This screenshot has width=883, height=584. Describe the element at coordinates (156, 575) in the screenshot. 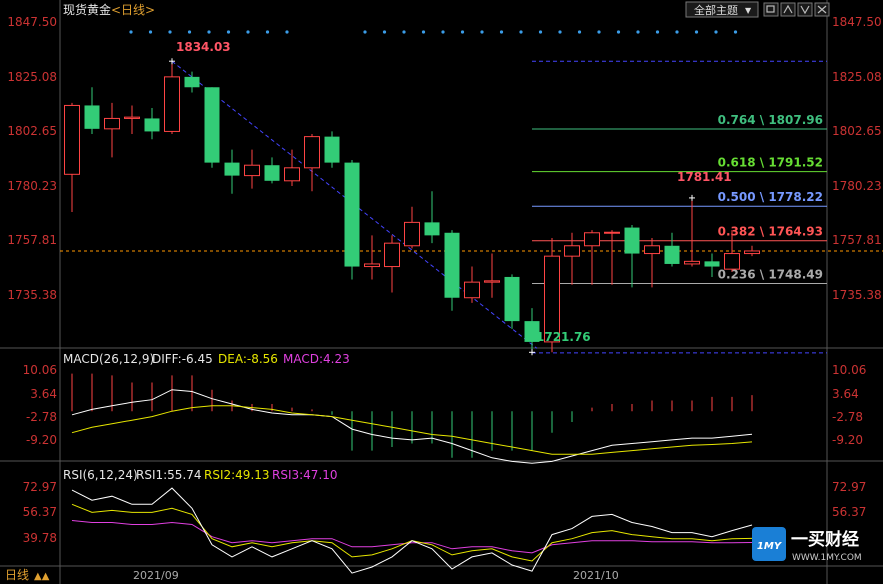

I see `date-tick-label: 2021/09` at that location.